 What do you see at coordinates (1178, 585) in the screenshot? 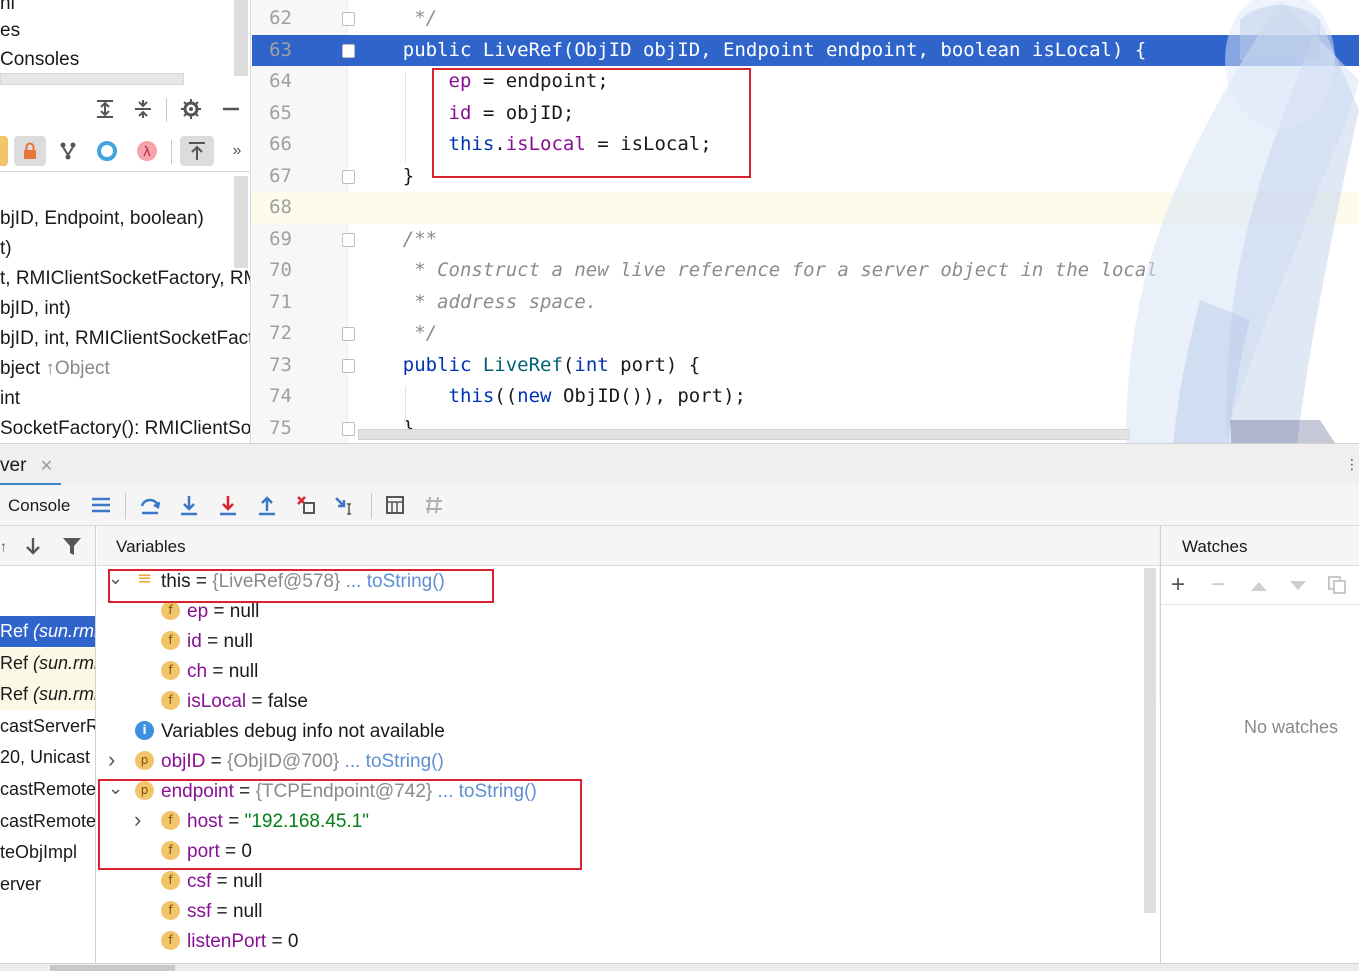
I see `add-icon: +` at bounding box center [1178, 585].